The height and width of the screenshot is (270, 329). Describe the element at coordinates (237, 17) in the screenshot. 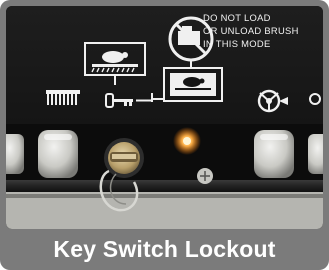

I see `warning-line-1: DO NOT LOAD` at that location.